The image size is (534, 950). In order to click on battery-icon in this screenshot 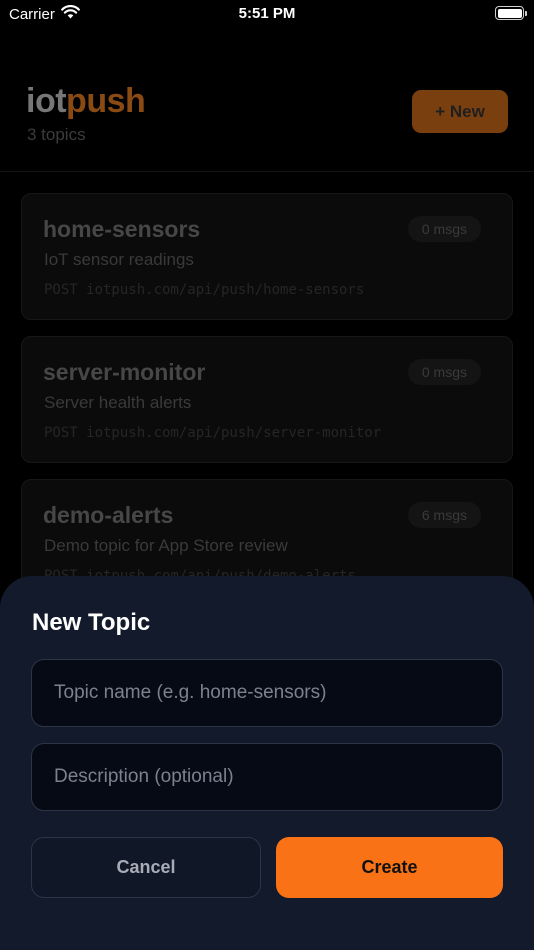, I will do `click(511, 13)`.